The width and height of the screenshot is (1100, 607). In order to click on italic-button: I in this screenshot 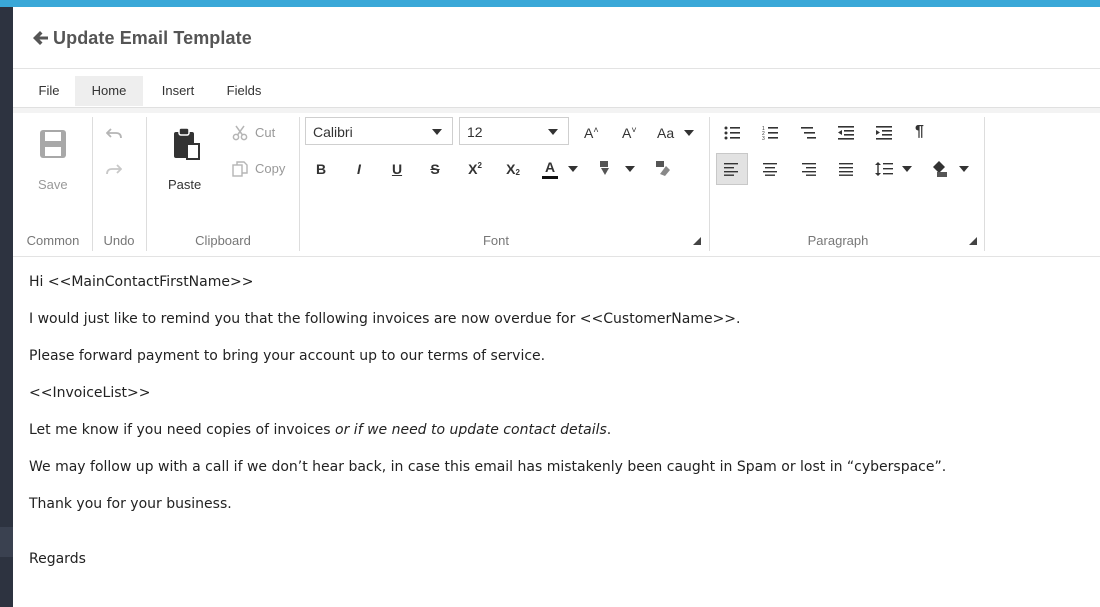, I will do `click(359, 169)`.